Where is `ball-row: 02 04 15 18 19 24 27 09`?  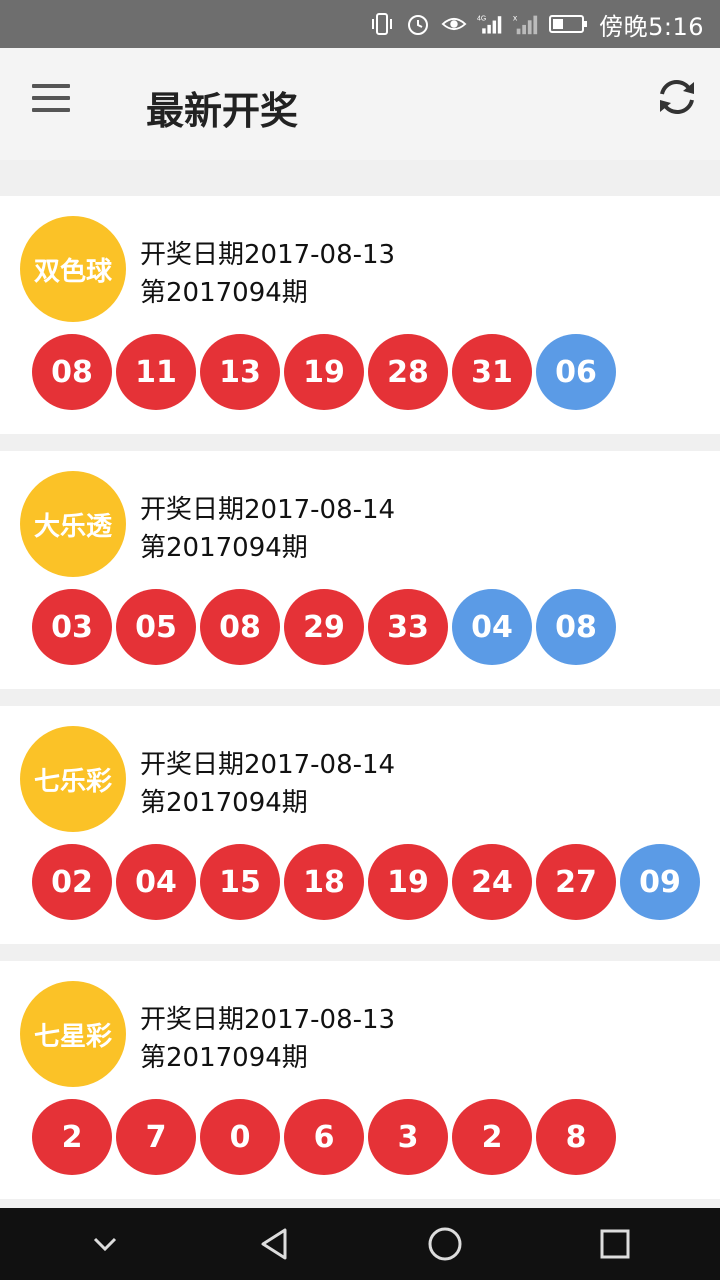
ball-row: 02 04 15 18 19 24 27 09 is located at coordinates (366, 882).